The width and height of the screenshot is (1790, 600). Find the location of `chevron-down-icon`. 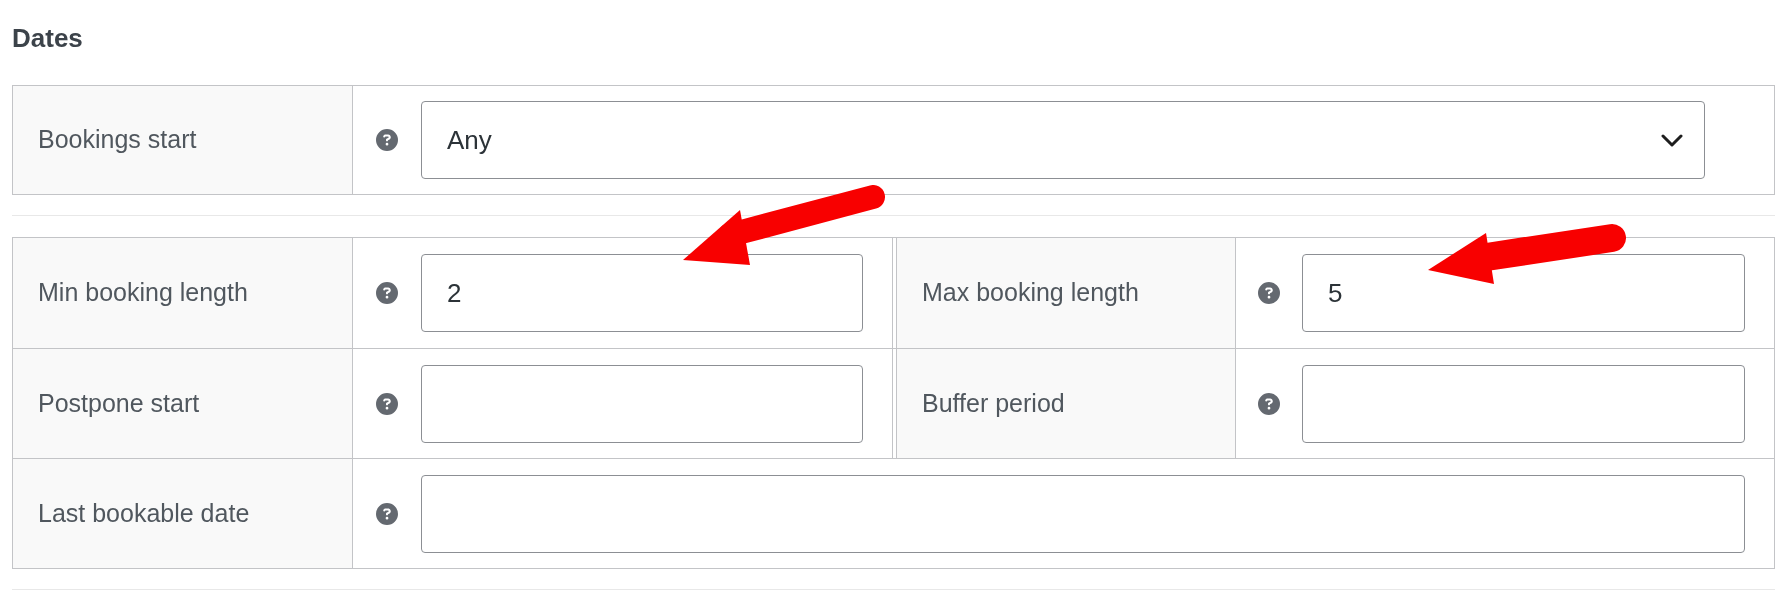

chevron-down-icon is located at coordinates (1672, 140).